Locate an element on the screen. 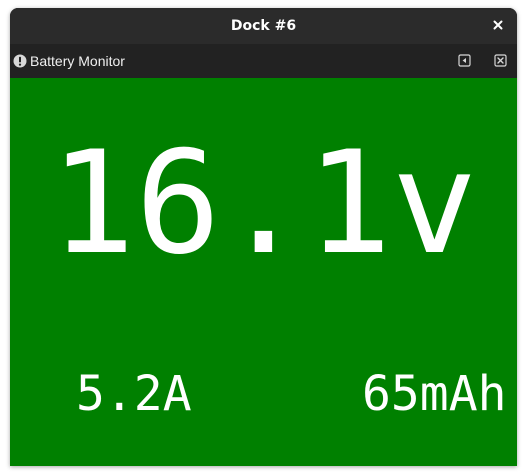 The width and height of the screenshot is (527, 472). alert-circle-icon is located at coordinates (20, 61).